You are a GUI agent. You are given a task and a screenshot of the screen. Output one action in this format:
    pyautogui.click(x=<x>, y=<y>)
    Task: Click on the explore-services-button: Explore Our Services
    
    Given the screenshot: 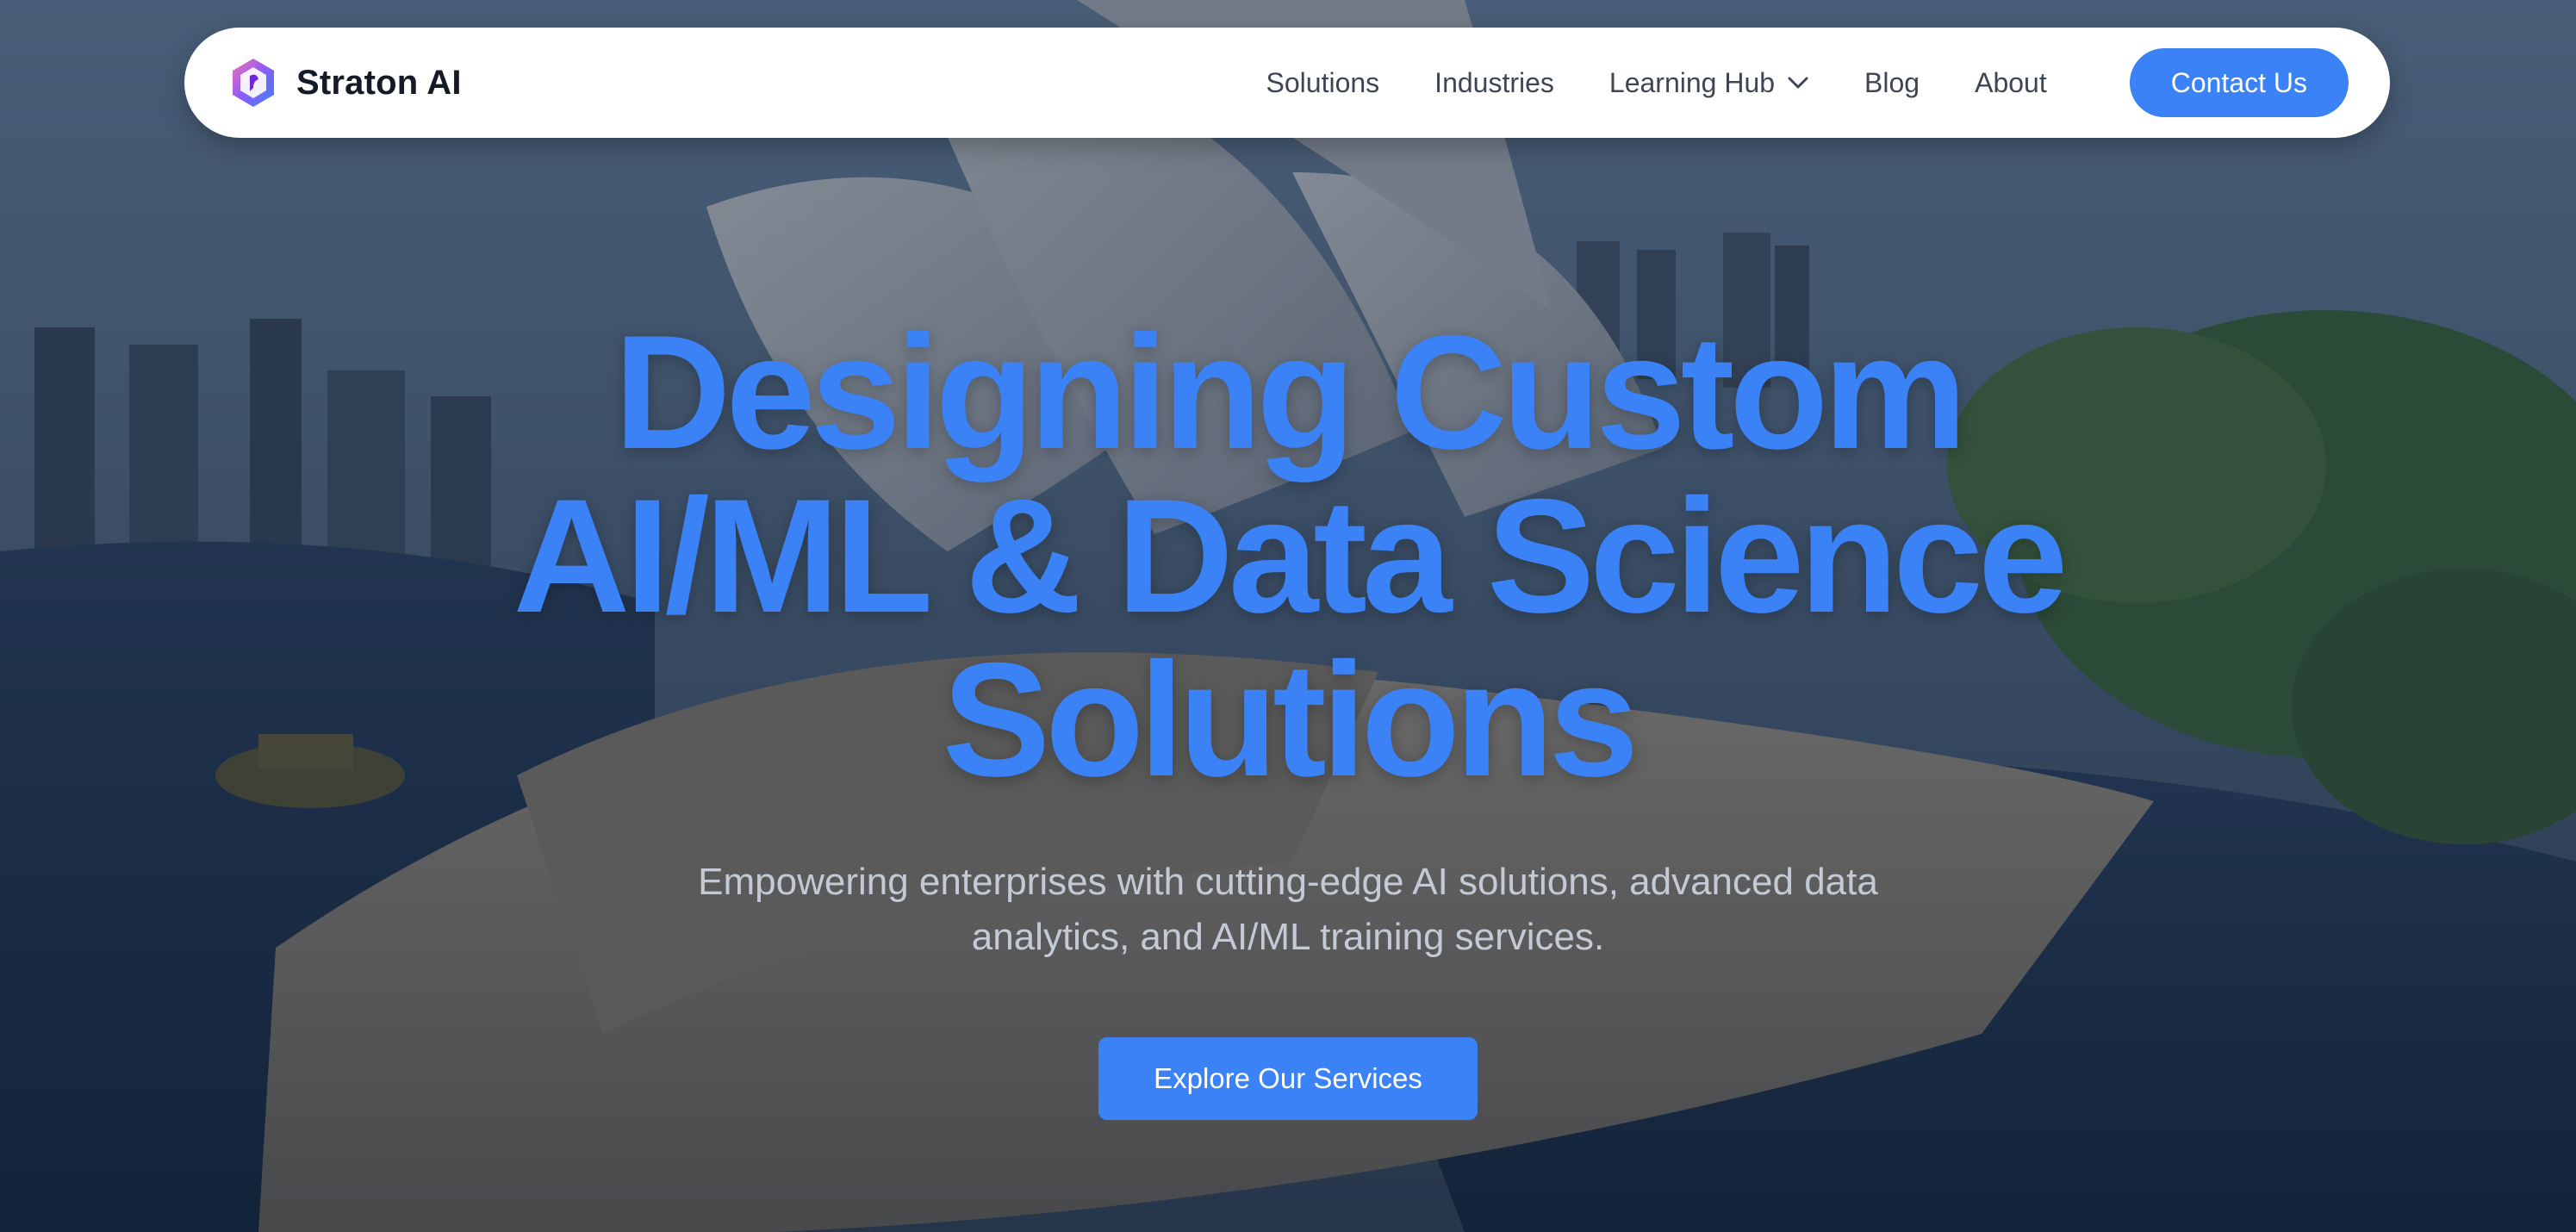 What is the action you would take?
    pyautogui.click(x=1288, y=1079)
    